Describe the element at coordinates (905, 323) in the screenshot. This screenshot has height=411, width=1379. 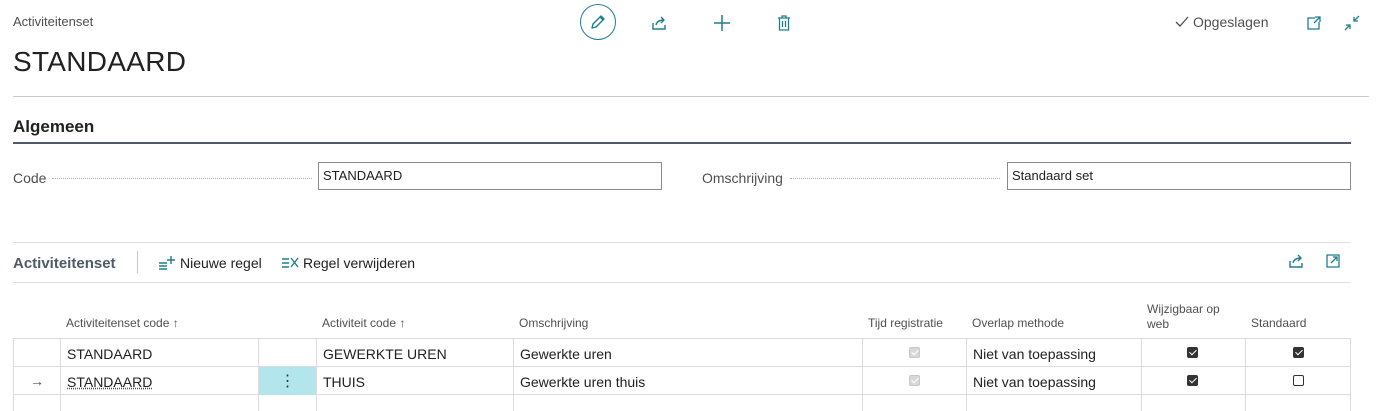
I see `col-header-time-registration: Tijd registratie` at that location.